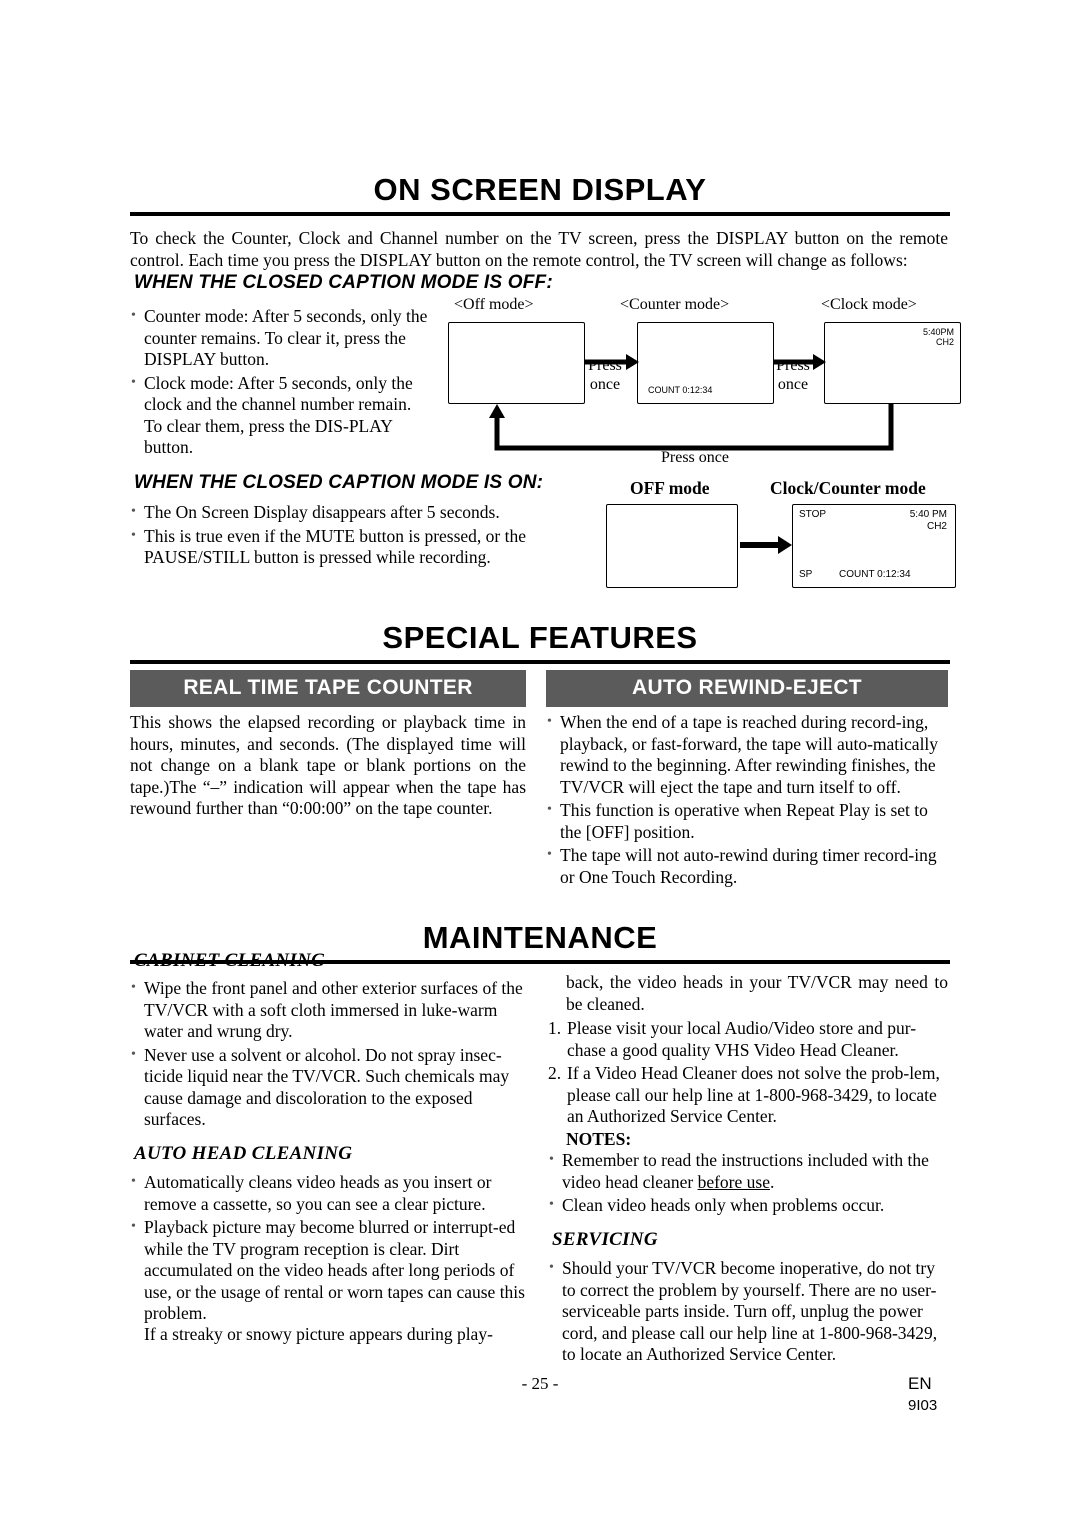 This screenshot has height=1528, width=1080. Describe the element at coordinates (605, 375) in the screenshot. I see `press-once-label-1: Press once` at that location.